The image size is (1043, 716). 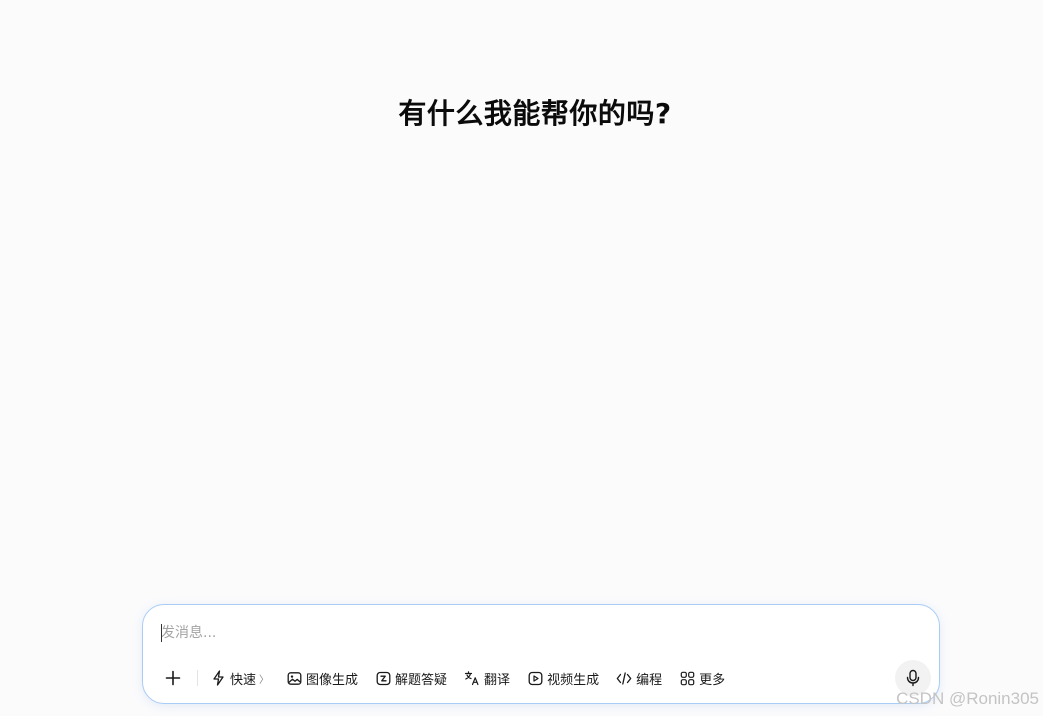 What do you see at coordinates (535, 678) in the screenshot?
I see `video-icon` at bounding box center [535, 678].